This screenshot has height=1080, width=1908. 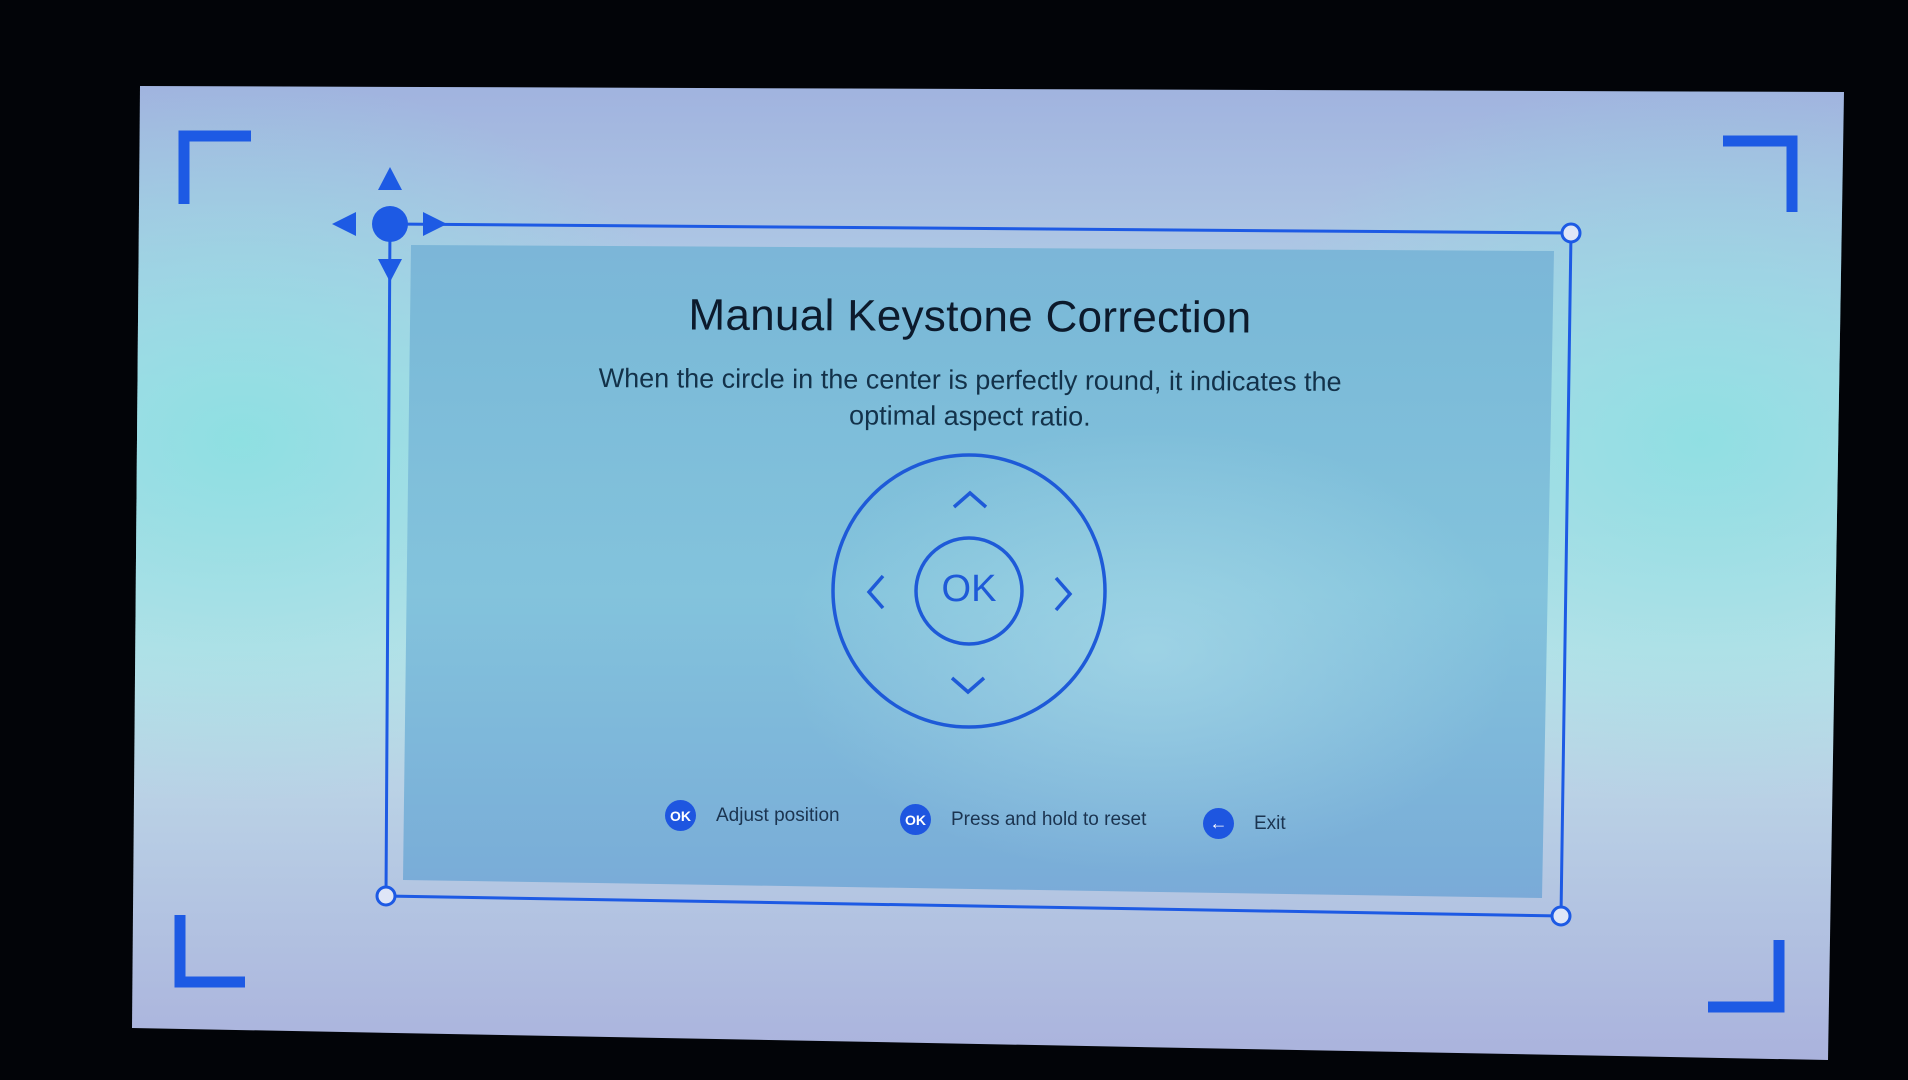 I want to click on corner-bracket-bottom-left, so click(x=209, y=951).